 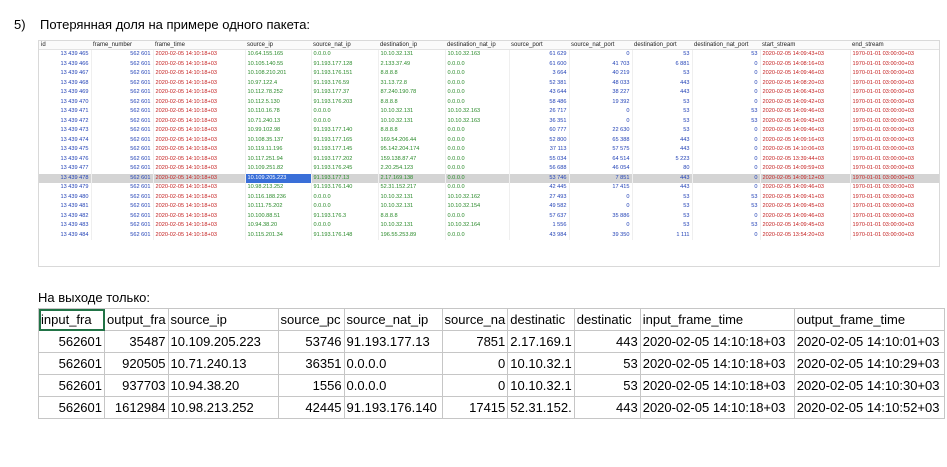 I want to click on spreadsheet-cell: 2020-02-05 14:10:01+03, so click(x=869, y=341).